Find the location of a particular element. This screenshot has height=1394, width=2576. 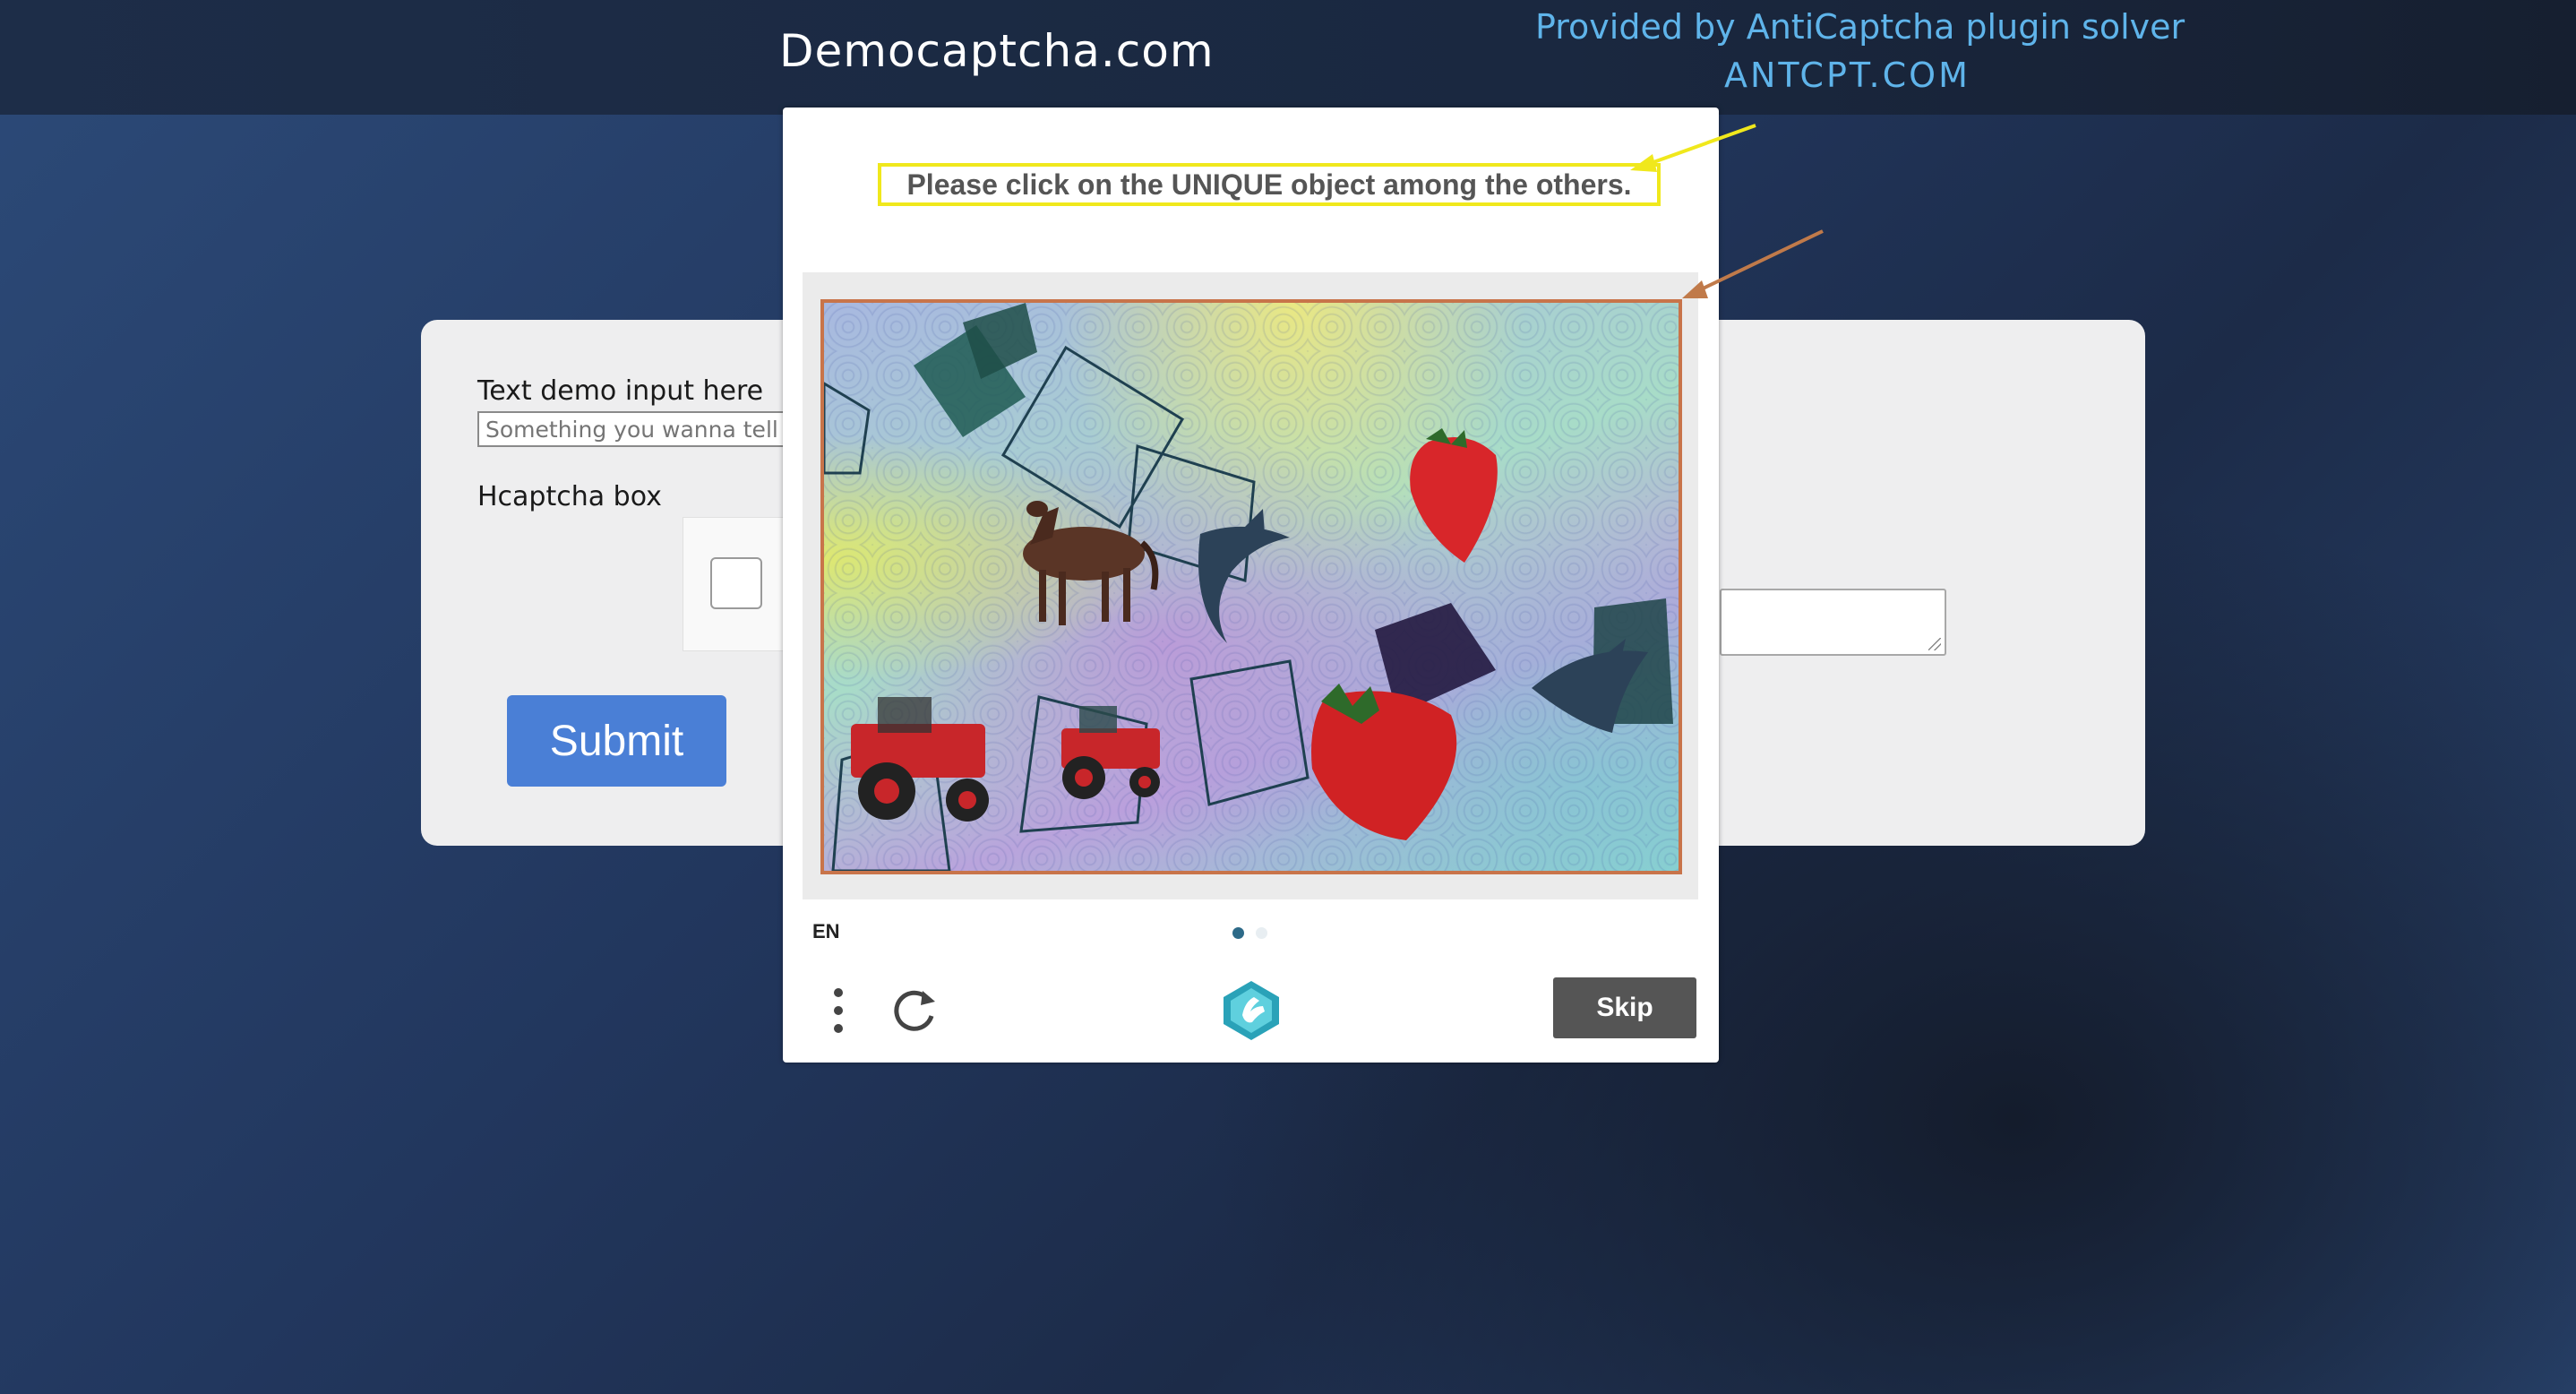

site-title: Democaptcha.com is located at coordinates (997, 51).